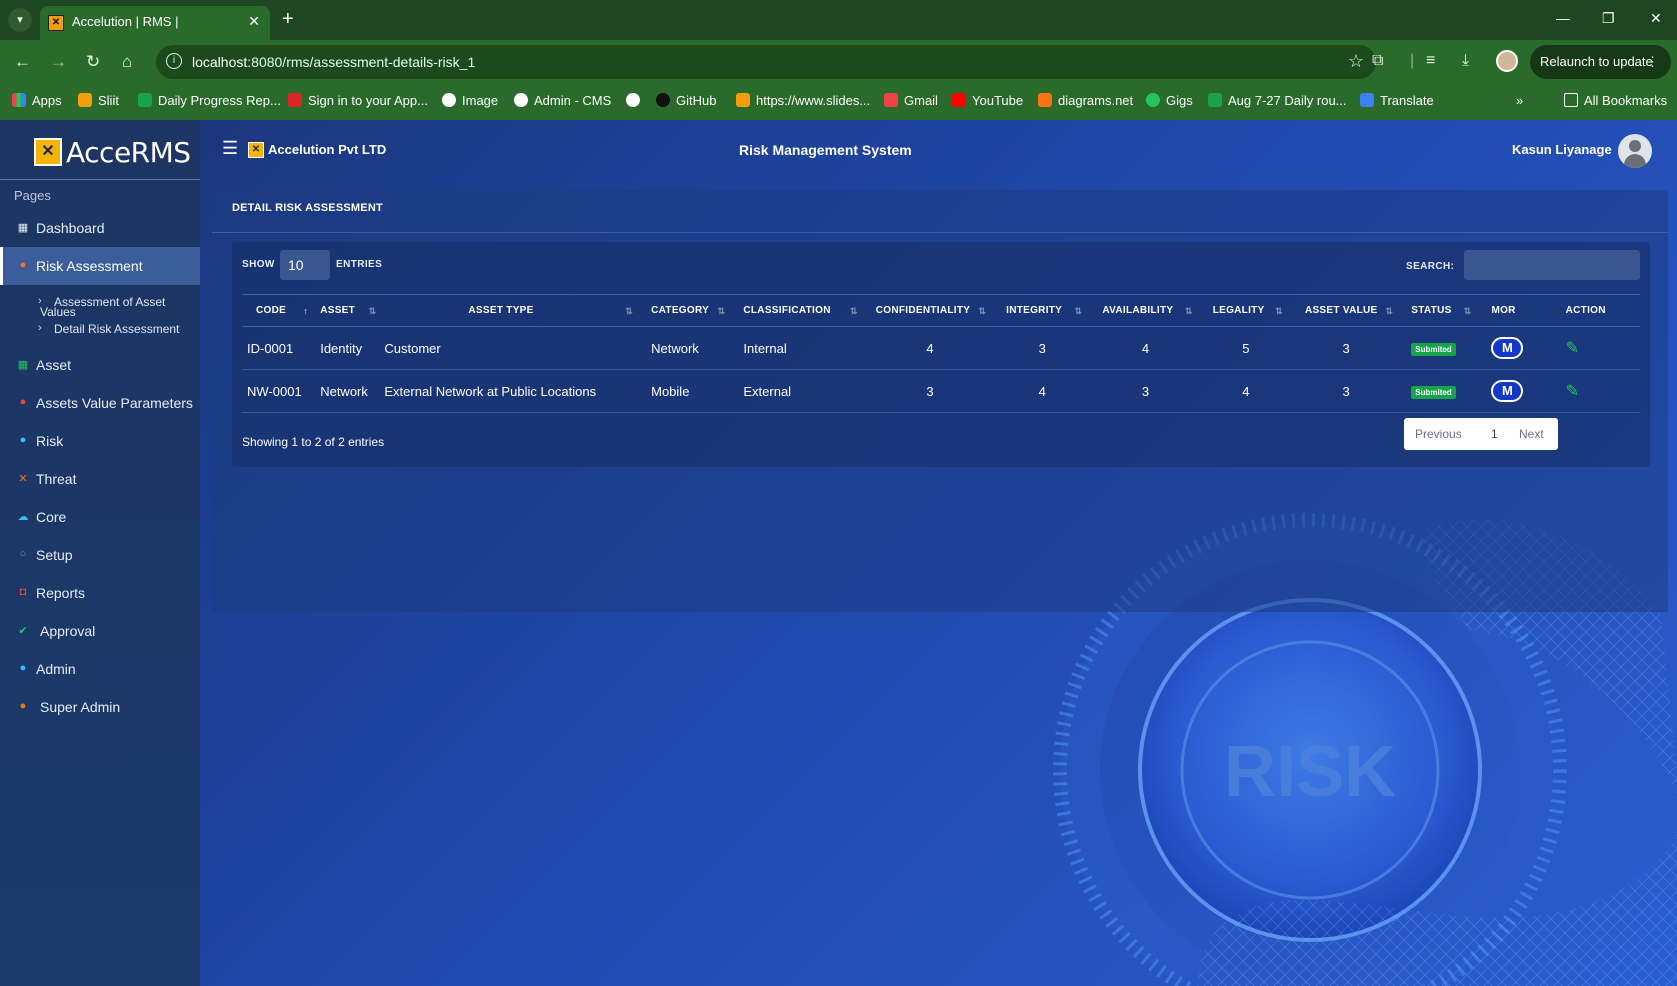 Image resolution: width=1677 pixels, height=986 pixels. Describe the element at coordinates (1245, 310) in the screenshot. I see `column-header-legality: LEGALITY ⇅` at that location.